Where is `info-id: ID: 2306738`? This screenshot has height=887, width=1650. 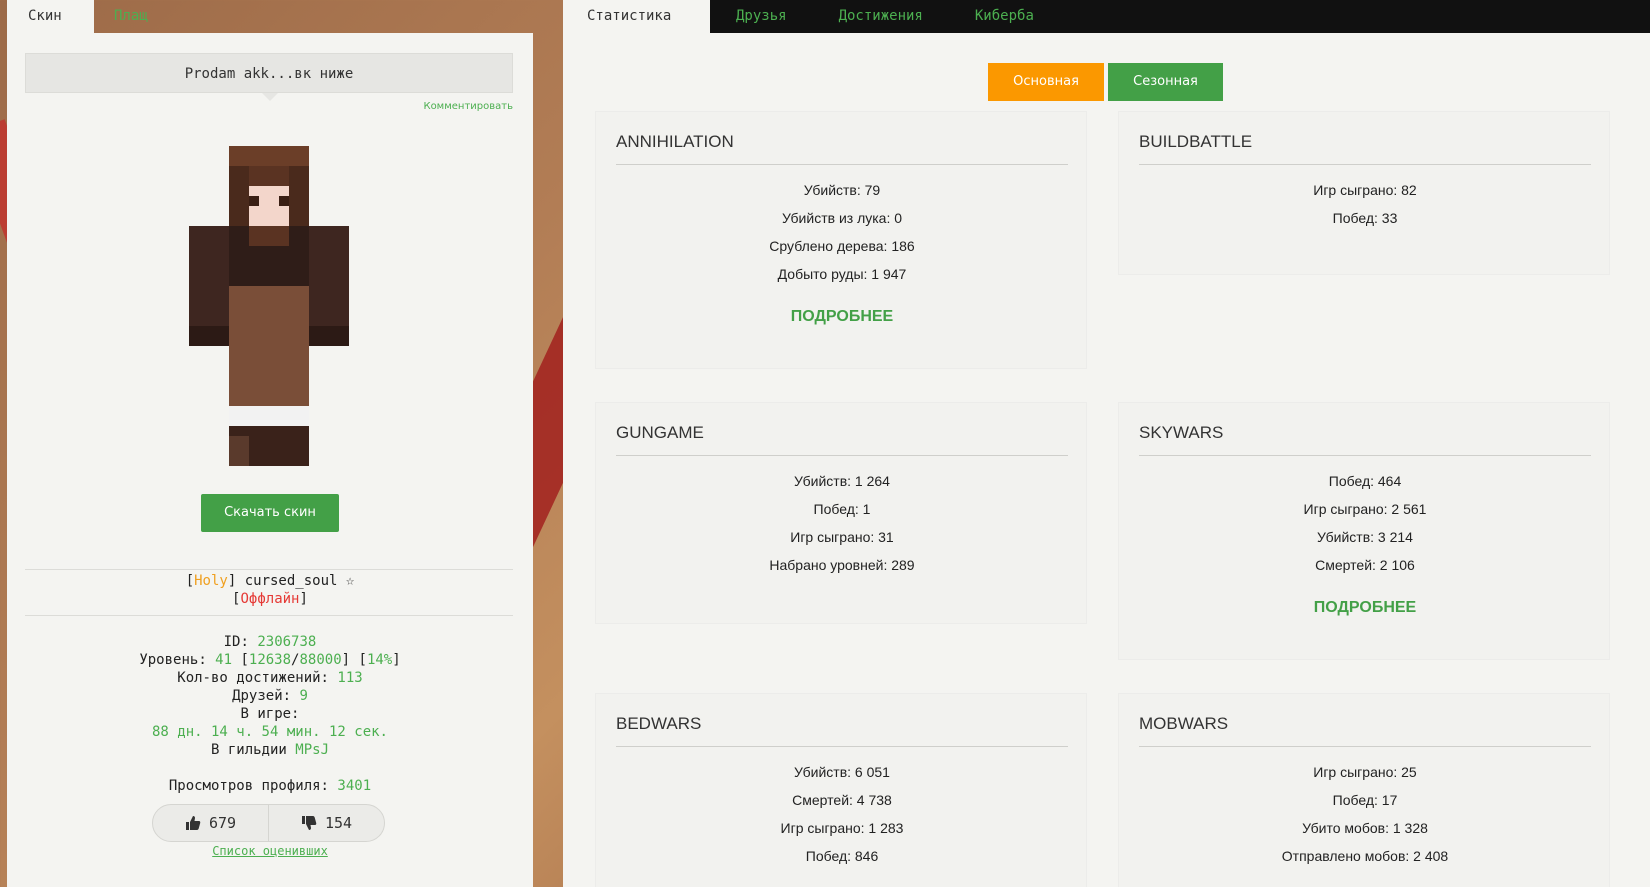
info-id: ID: 2306738 is located at coordinates (270, 642).